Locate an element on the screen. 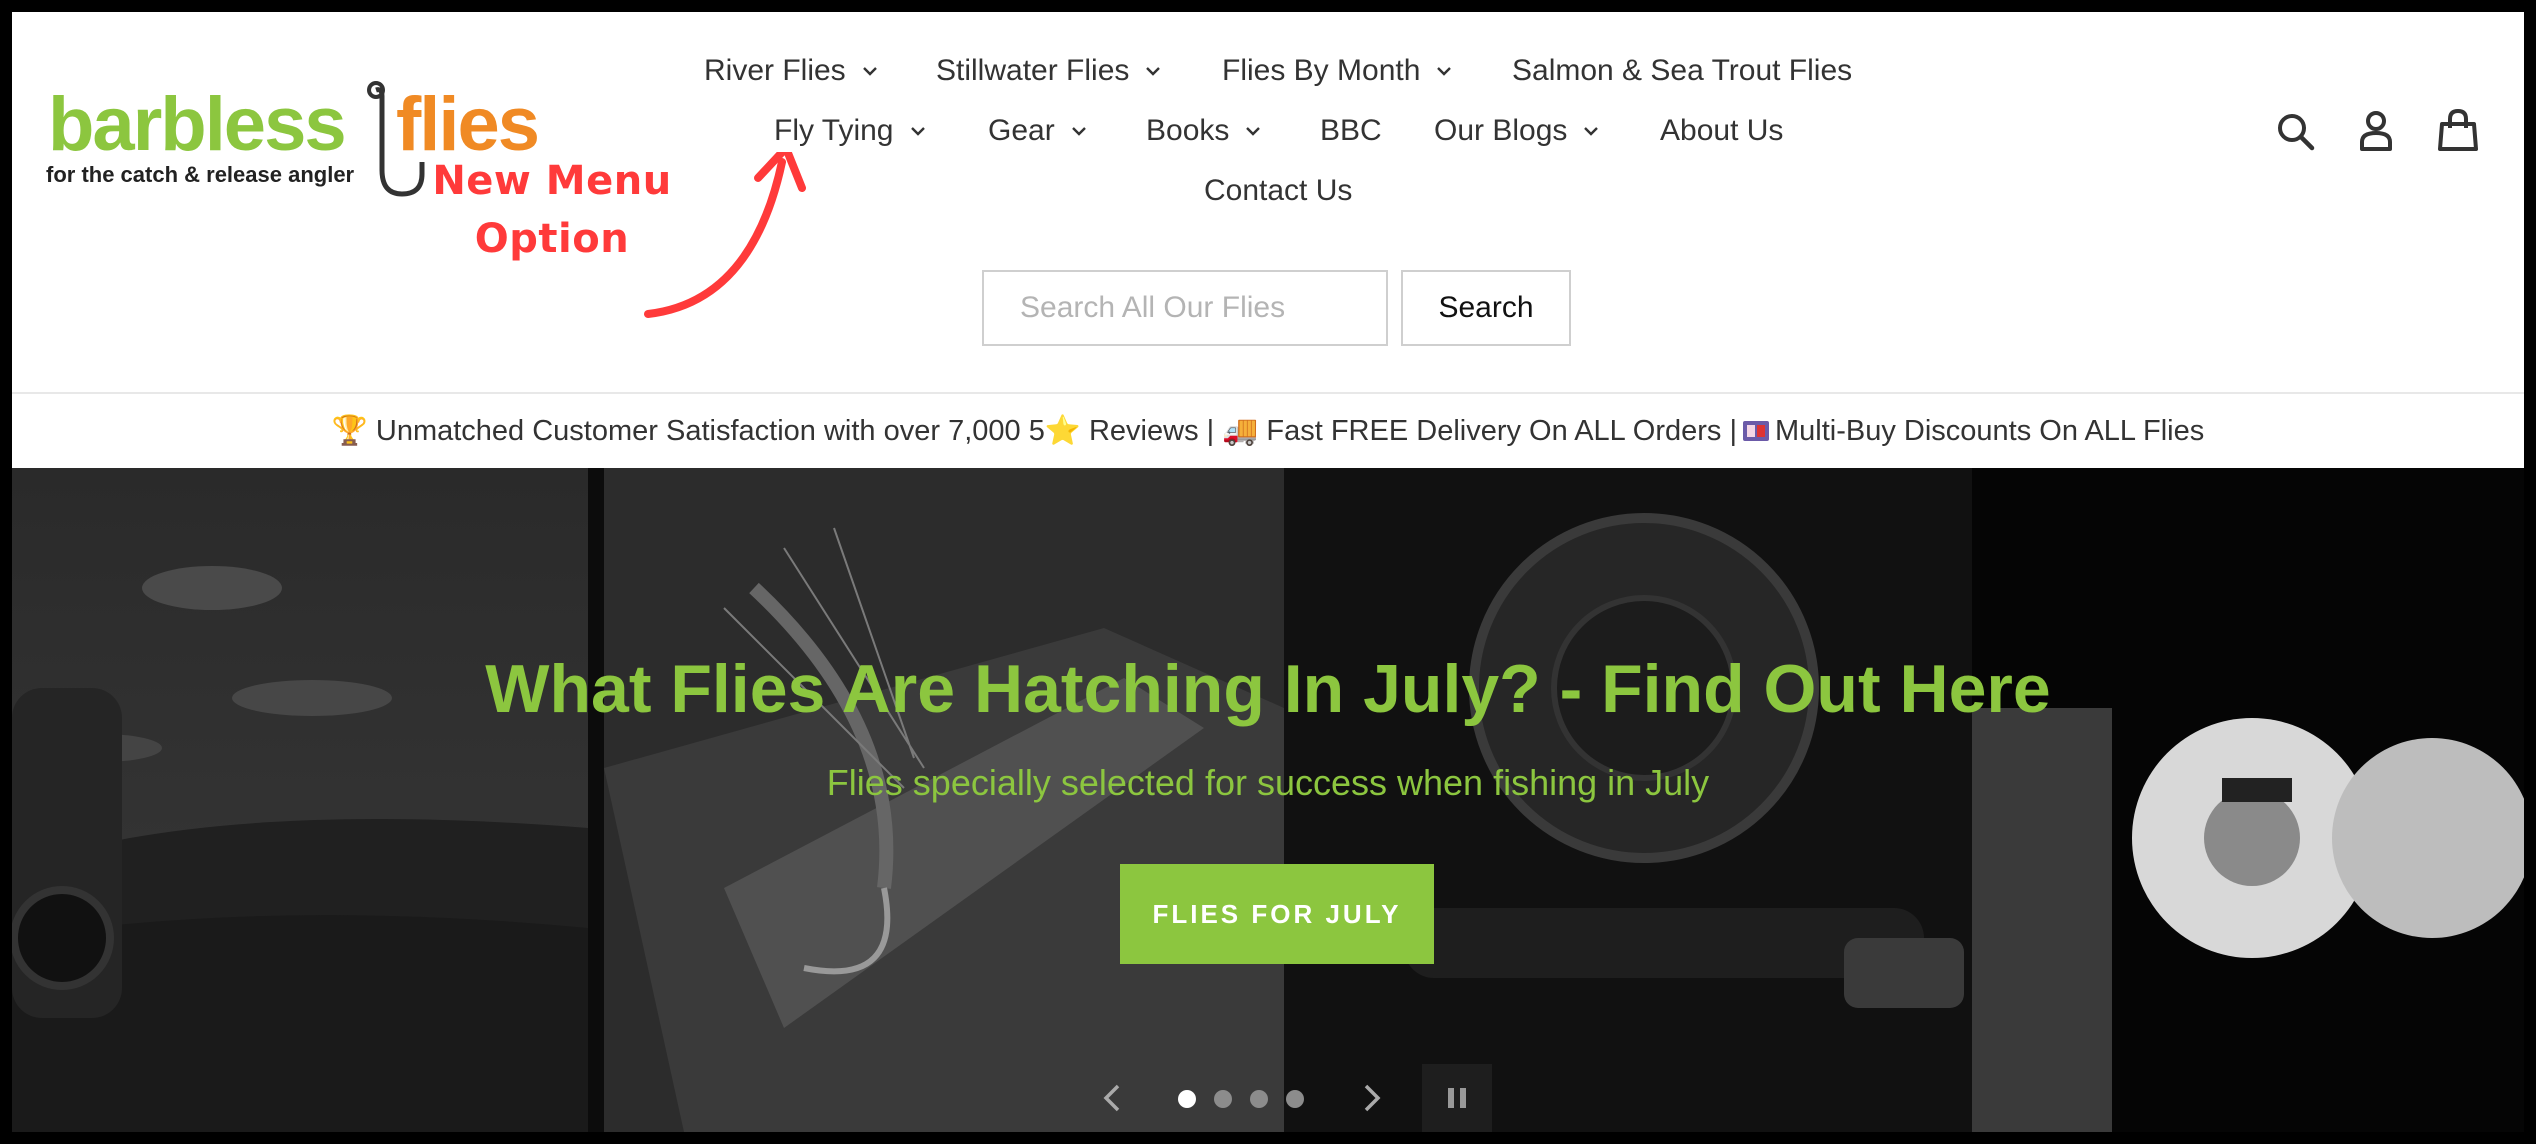 Image resolution: width=2536 pixels, height=1144 pixels. nav-about-us: About Us is located at coordinates (1721, 131).